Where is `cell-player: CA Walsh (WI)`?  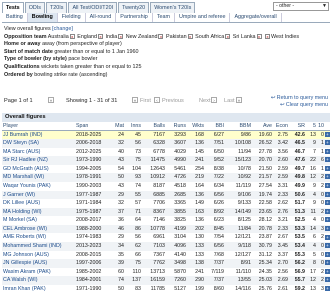
cell-player: CA Walsh (WI) is located at coordinates (38, 280).